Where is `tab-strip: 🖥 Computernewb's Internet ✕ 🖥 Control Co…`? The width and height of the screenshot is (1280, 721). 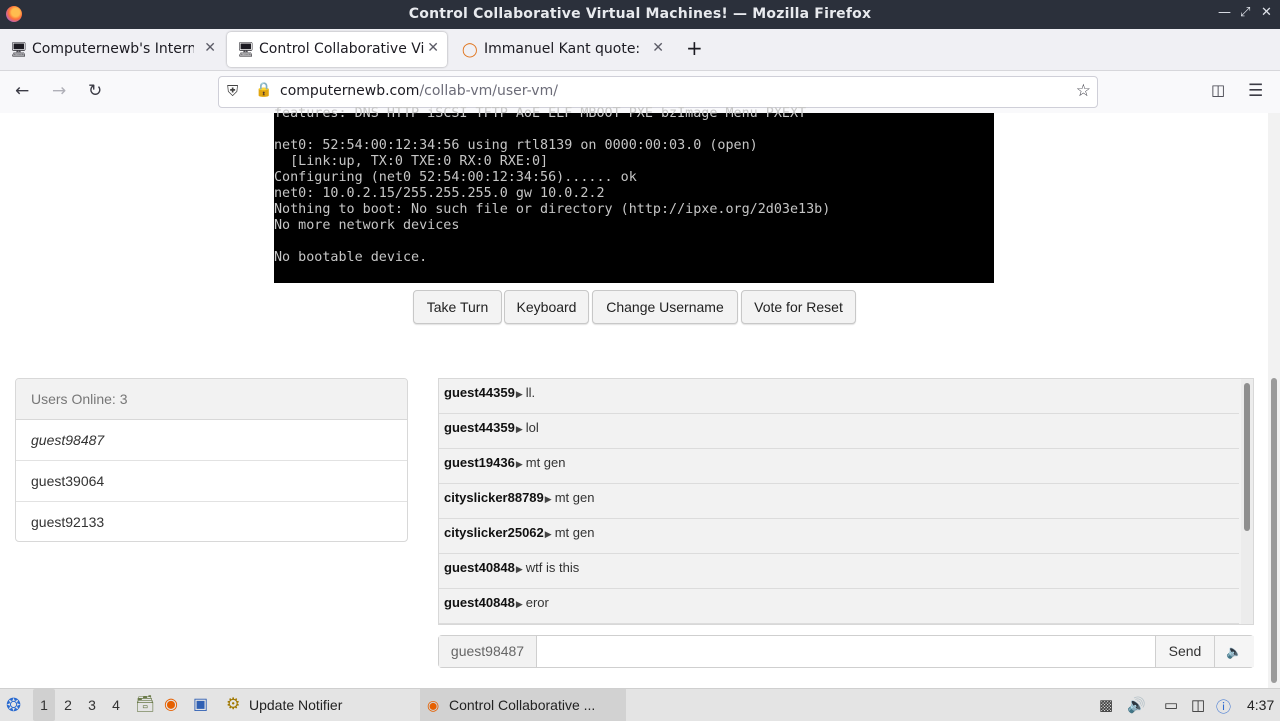 tab-strip: 🖥 Computernewb's Internet ✕ 🖥 Control Co… is located at coordinates (640, 50).